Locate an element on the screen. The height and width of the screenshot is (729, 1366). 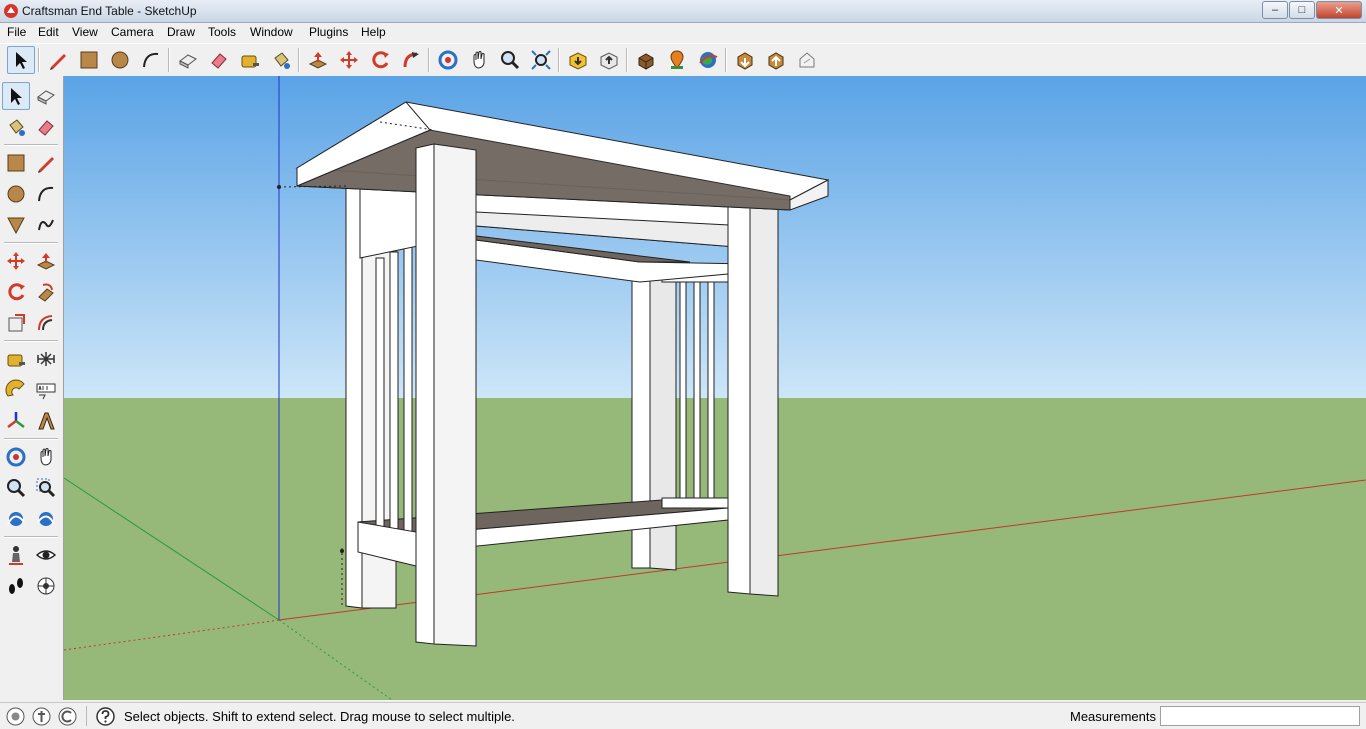
menu-draw: Draw is located at coordinates (181, 32).